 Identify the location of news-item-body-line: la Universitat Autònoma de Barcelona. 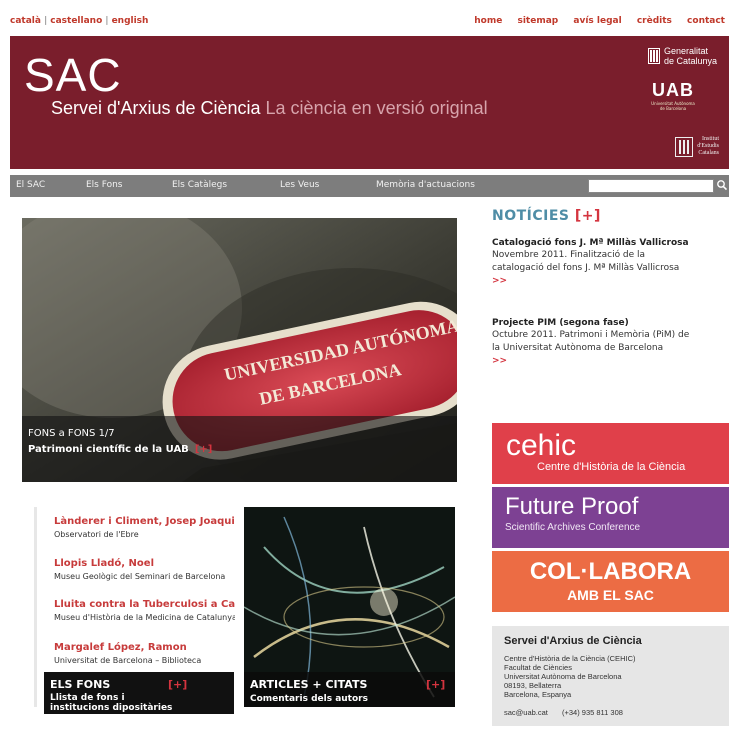
(578, 348).